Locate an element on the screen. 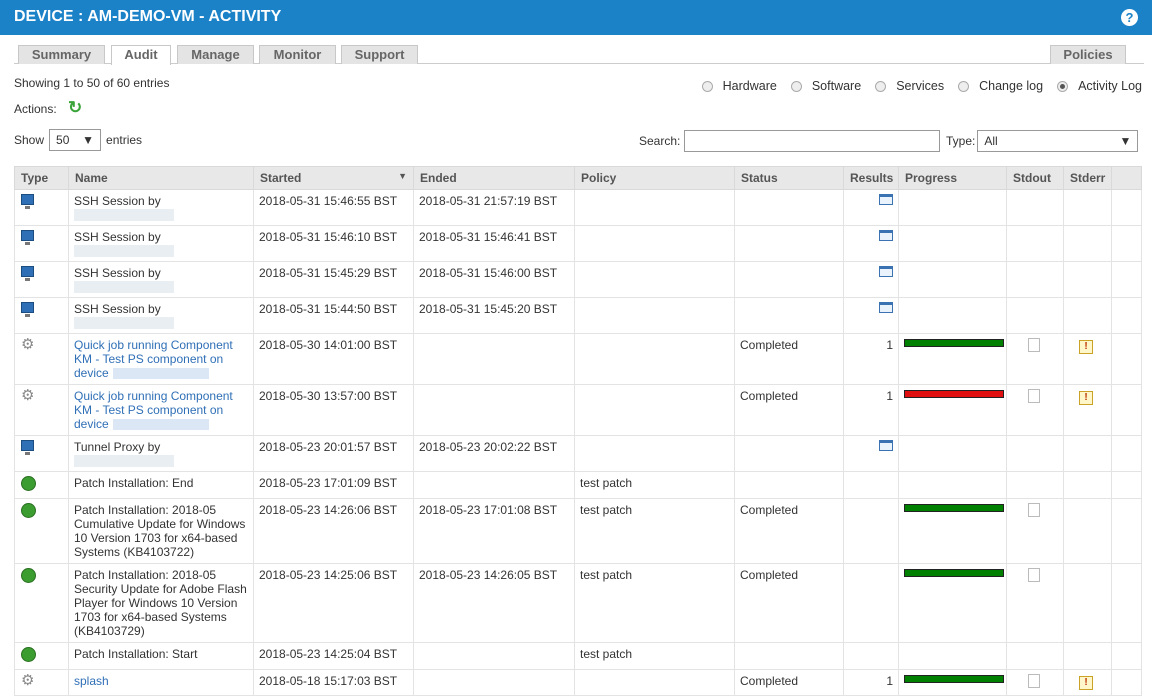 Image resolution: width=1152 pixels, height=698 pixels. type-filter: Type: All ▼ is located at coordinates (1042, 141).